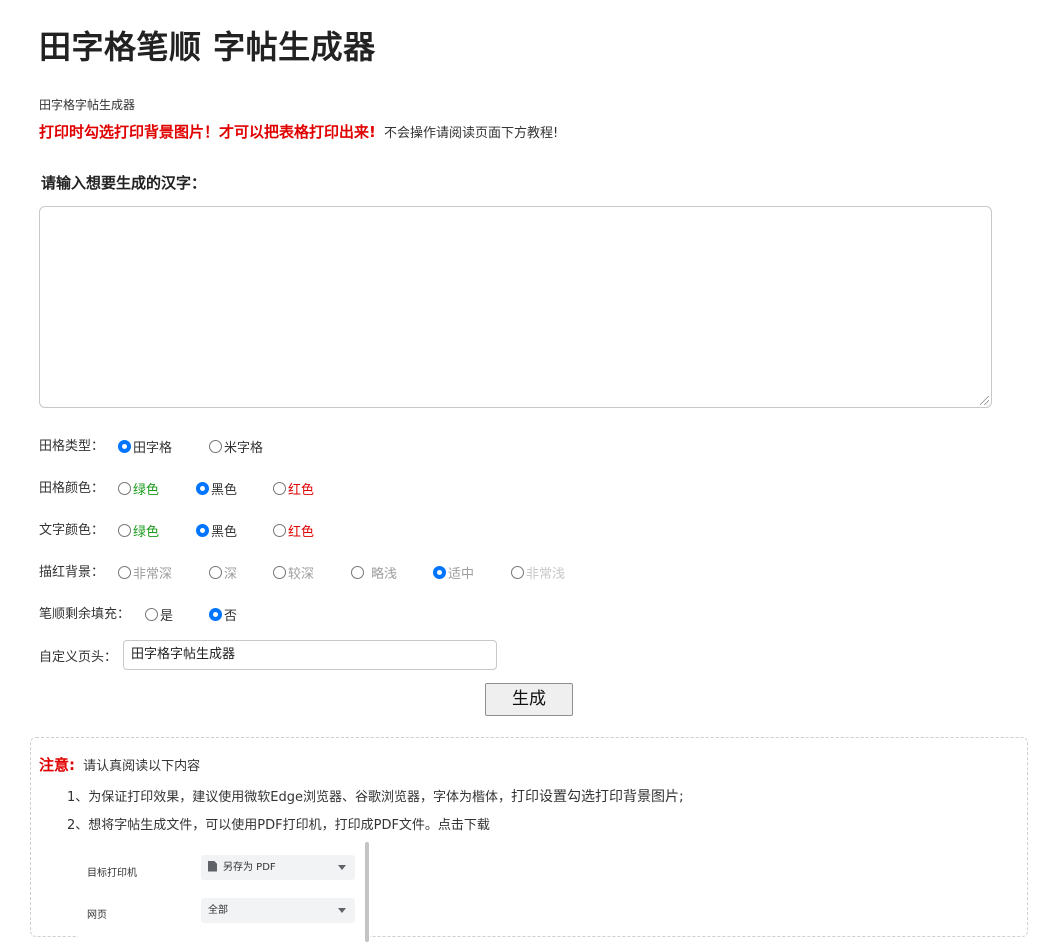 The width and height of the screenshot is (1048, 942). What do you see at coordinates (207, 47) in the screenshot?
I see `page-title: 田字格笔顺 字帖生成器` at bounding box center [207, 47].